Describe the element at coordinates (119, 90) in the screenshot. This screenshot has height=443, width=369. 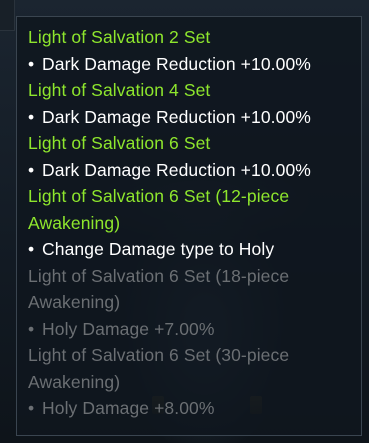
I see `set-title: Light of Salvation 4 Set` at that location.